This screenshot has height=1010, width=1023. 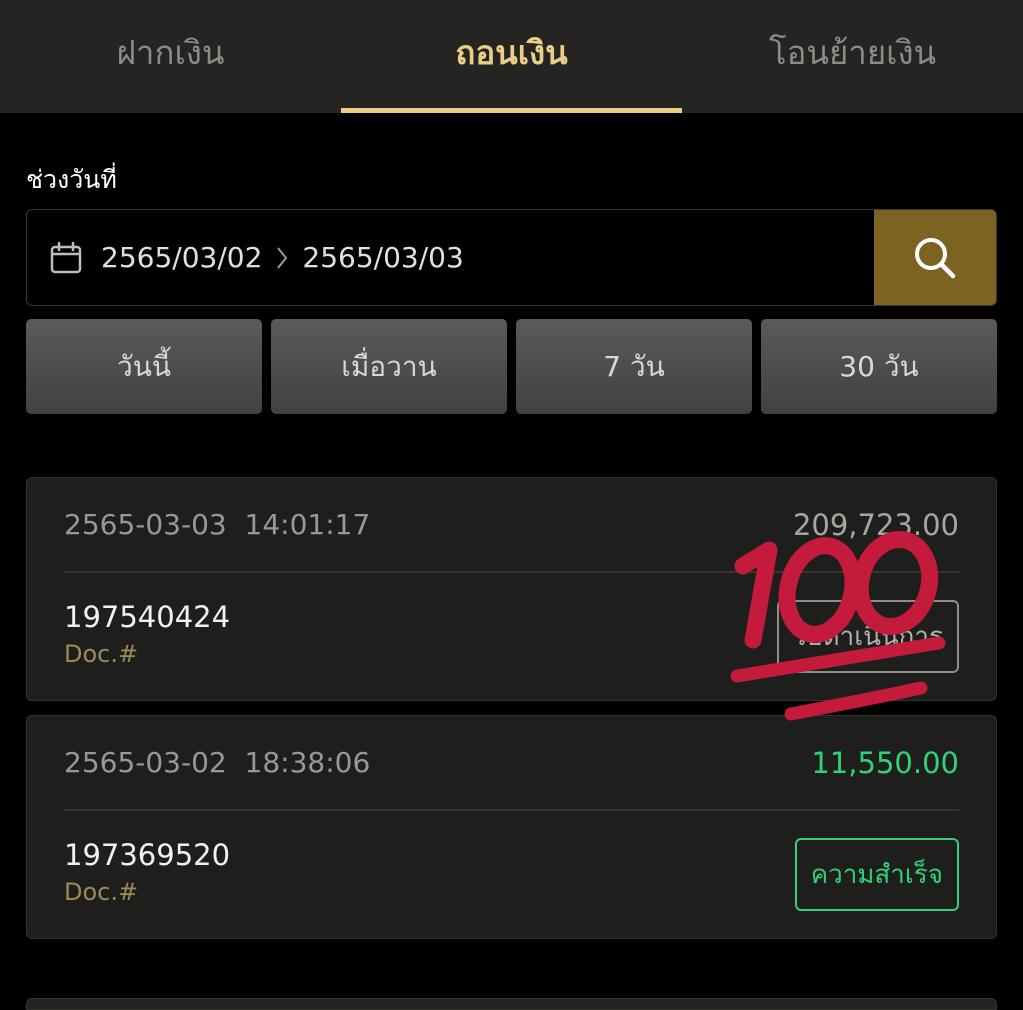 I want to click on transaction-header: 2565-03-02 18:38:06 11,550.00, so click(x=511, y=763).